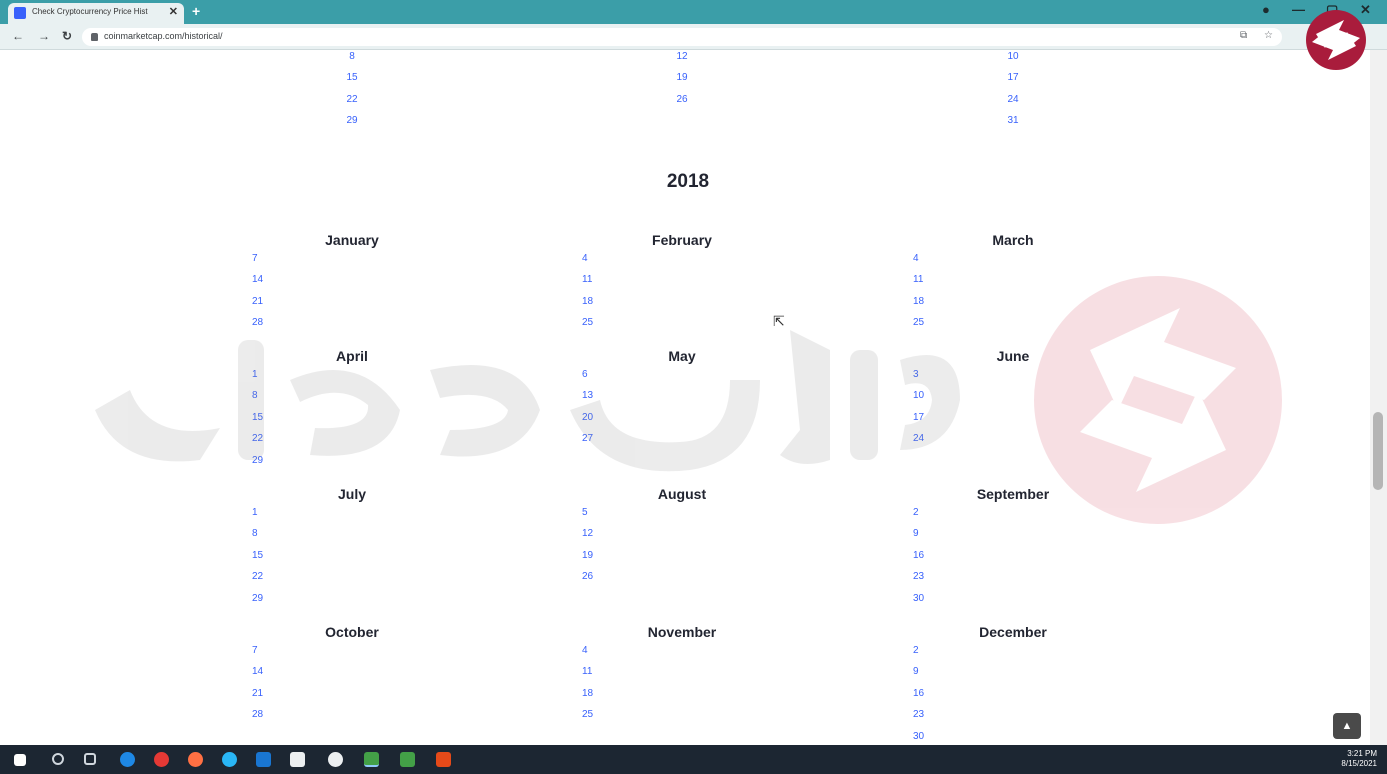  Describe the element at coordinates (352, 632) in the screenshot. I see `month-title: October` at that location.